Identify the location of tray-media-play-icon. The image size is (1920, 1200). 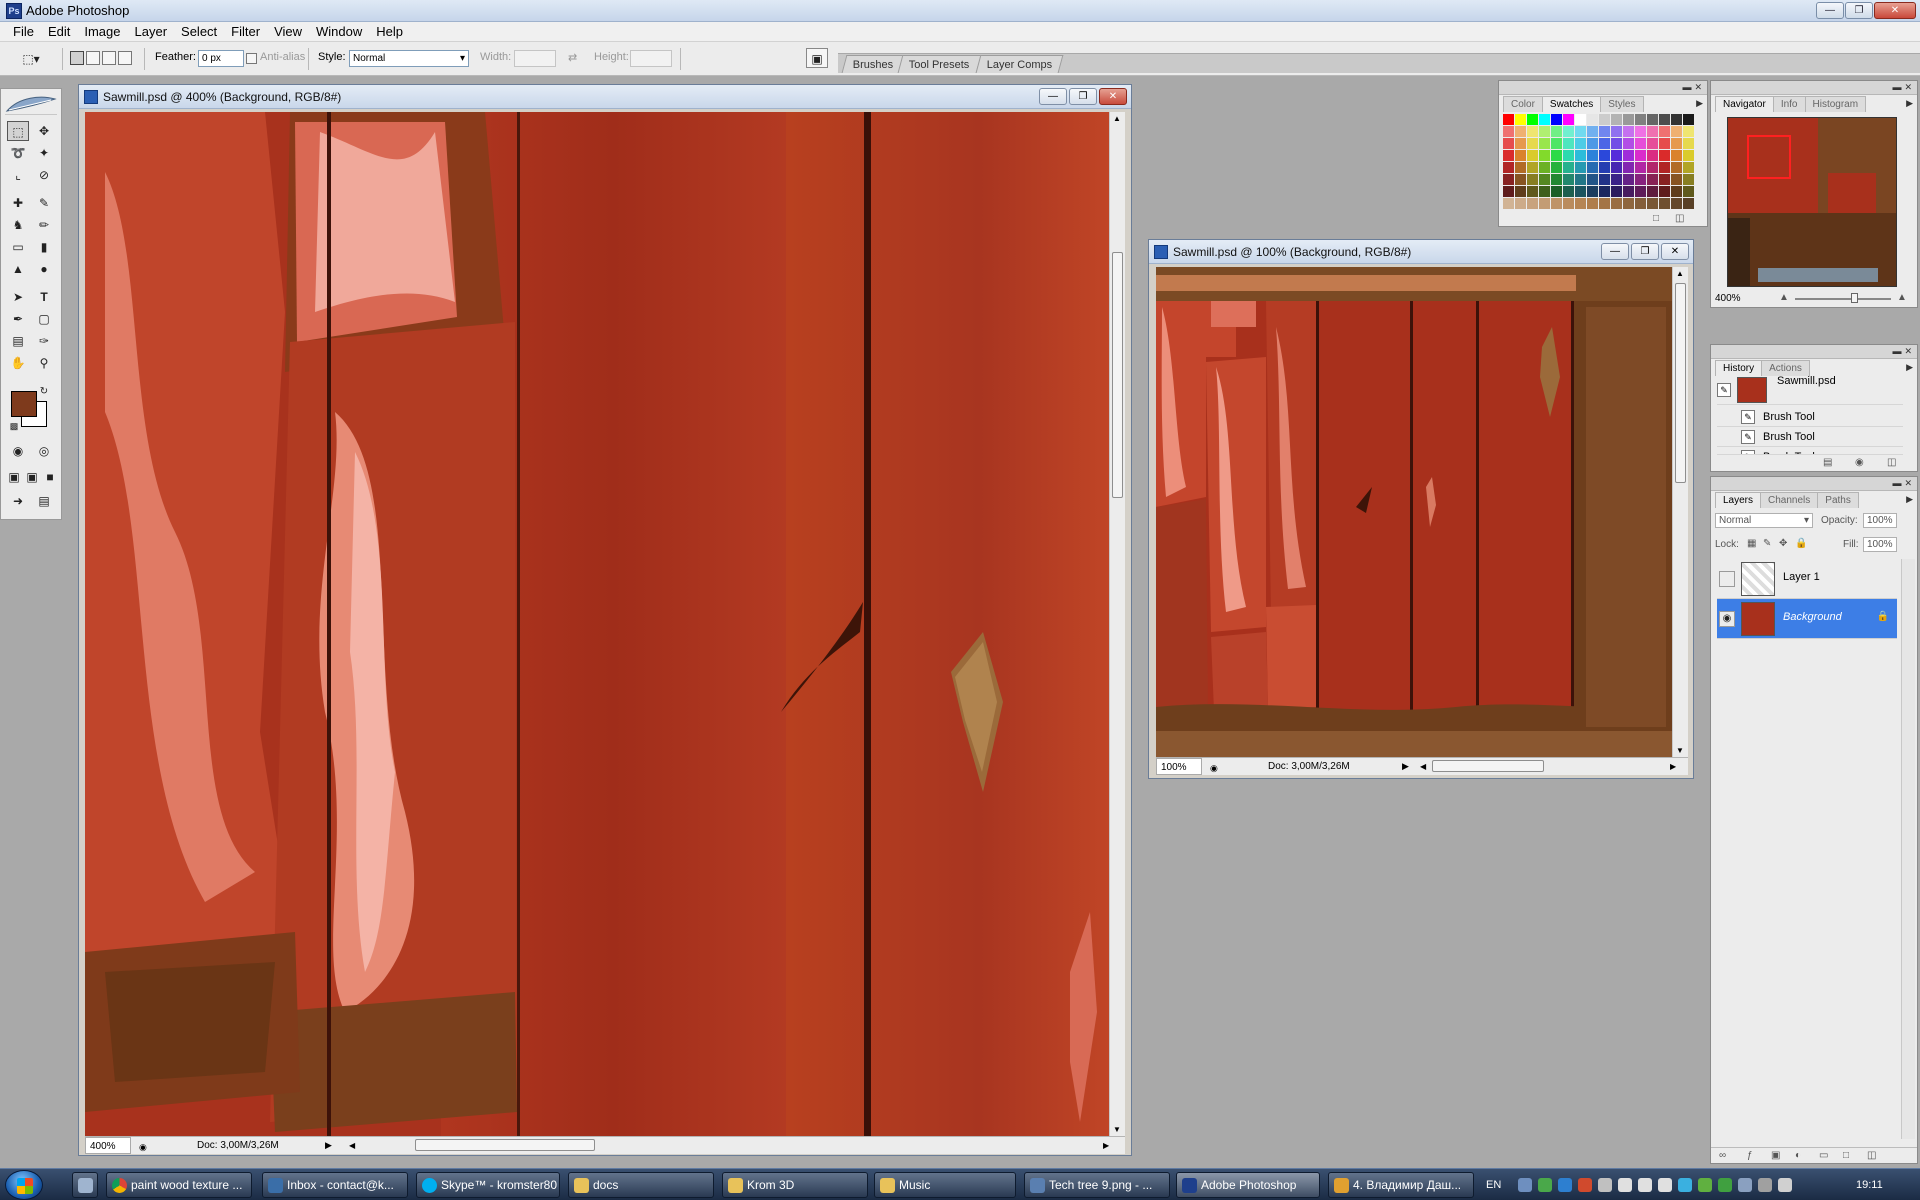
(1645, 1185).